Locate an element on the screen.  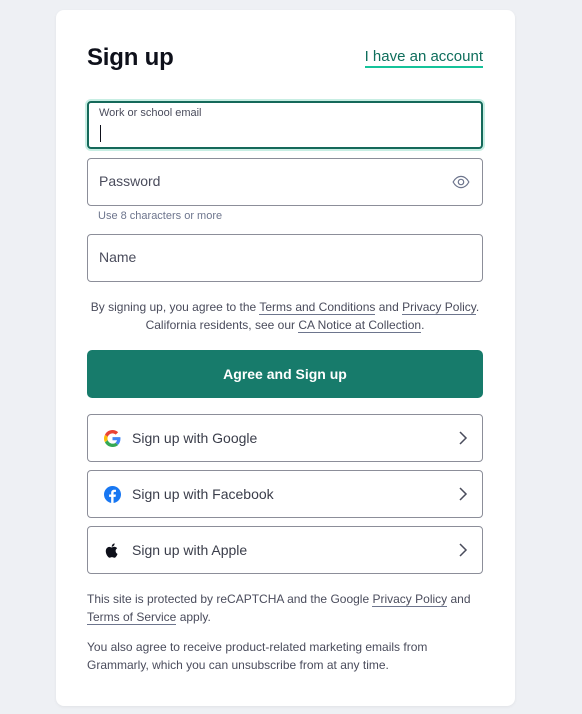
show-password-eye-icon is located at coordinates (461, 182).